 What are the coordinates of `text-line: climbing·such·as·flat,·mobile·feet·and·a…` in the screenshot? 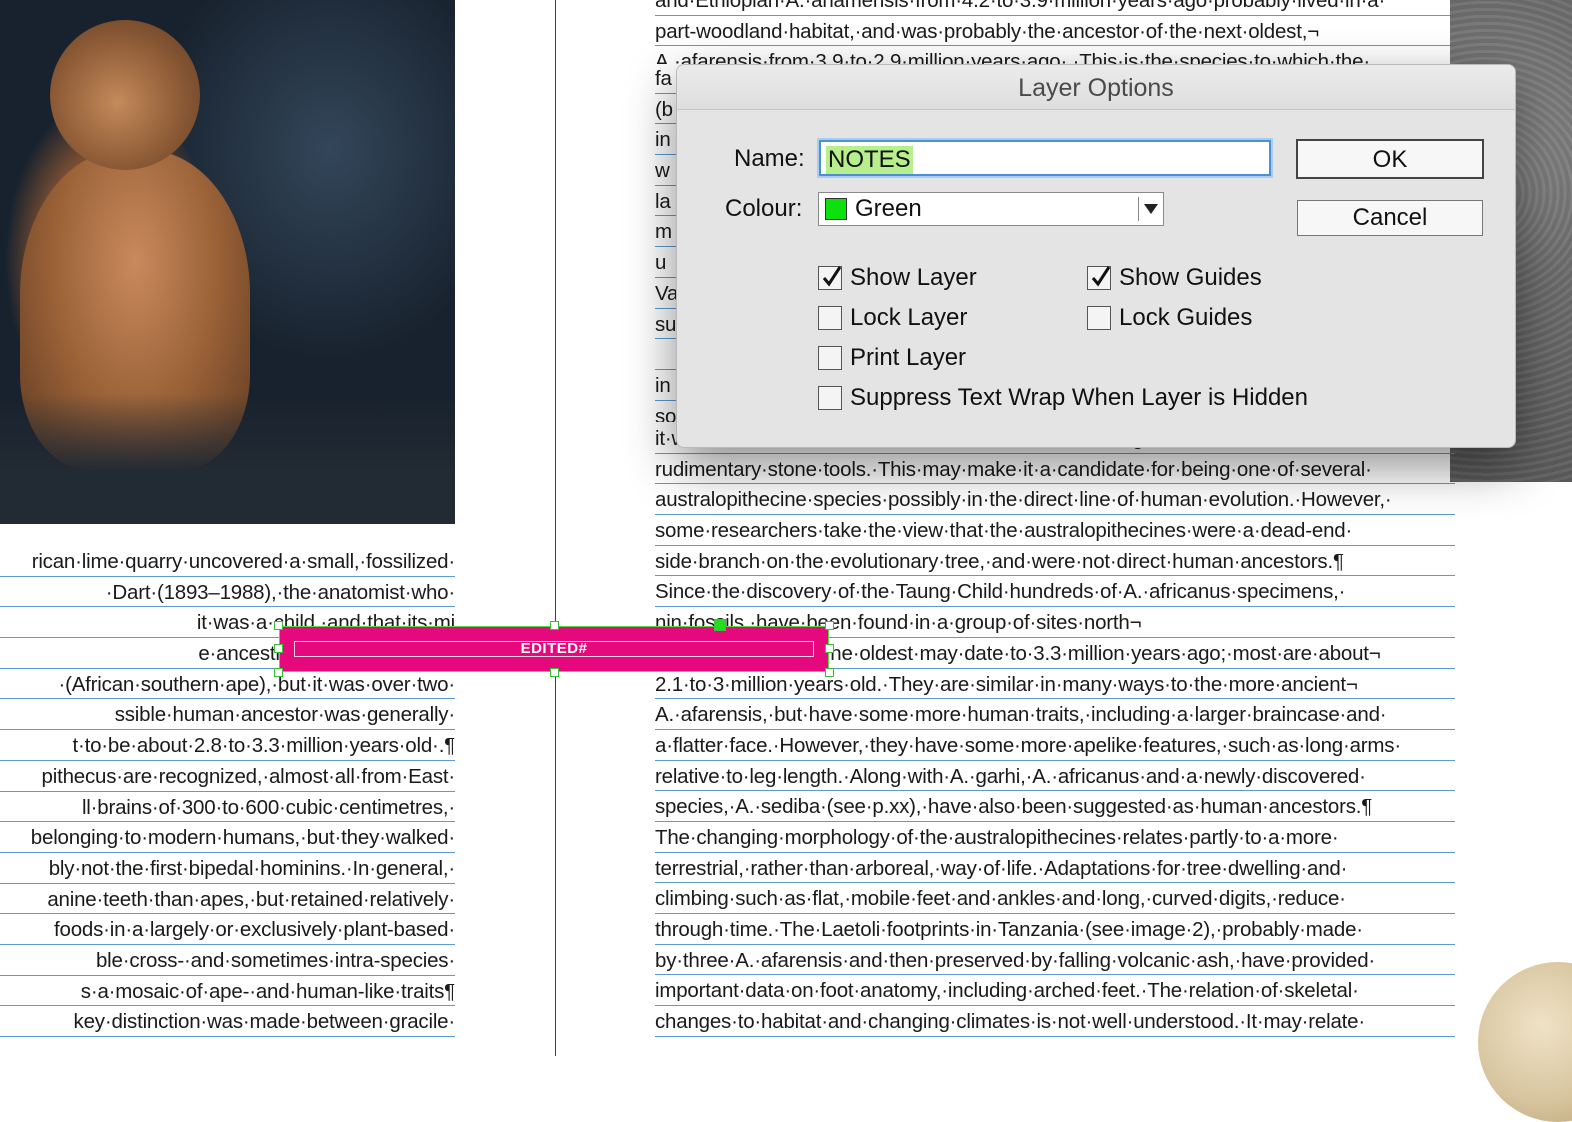 It's located at (1055, 899).